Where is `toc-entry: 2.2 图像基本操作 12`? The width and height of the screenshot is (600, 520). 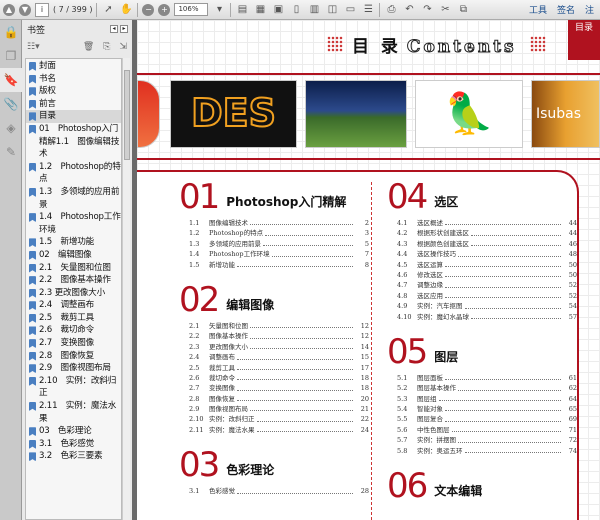 toc-entry: 2.2 图像基本操作 12 is located at coordinates (274, 336).